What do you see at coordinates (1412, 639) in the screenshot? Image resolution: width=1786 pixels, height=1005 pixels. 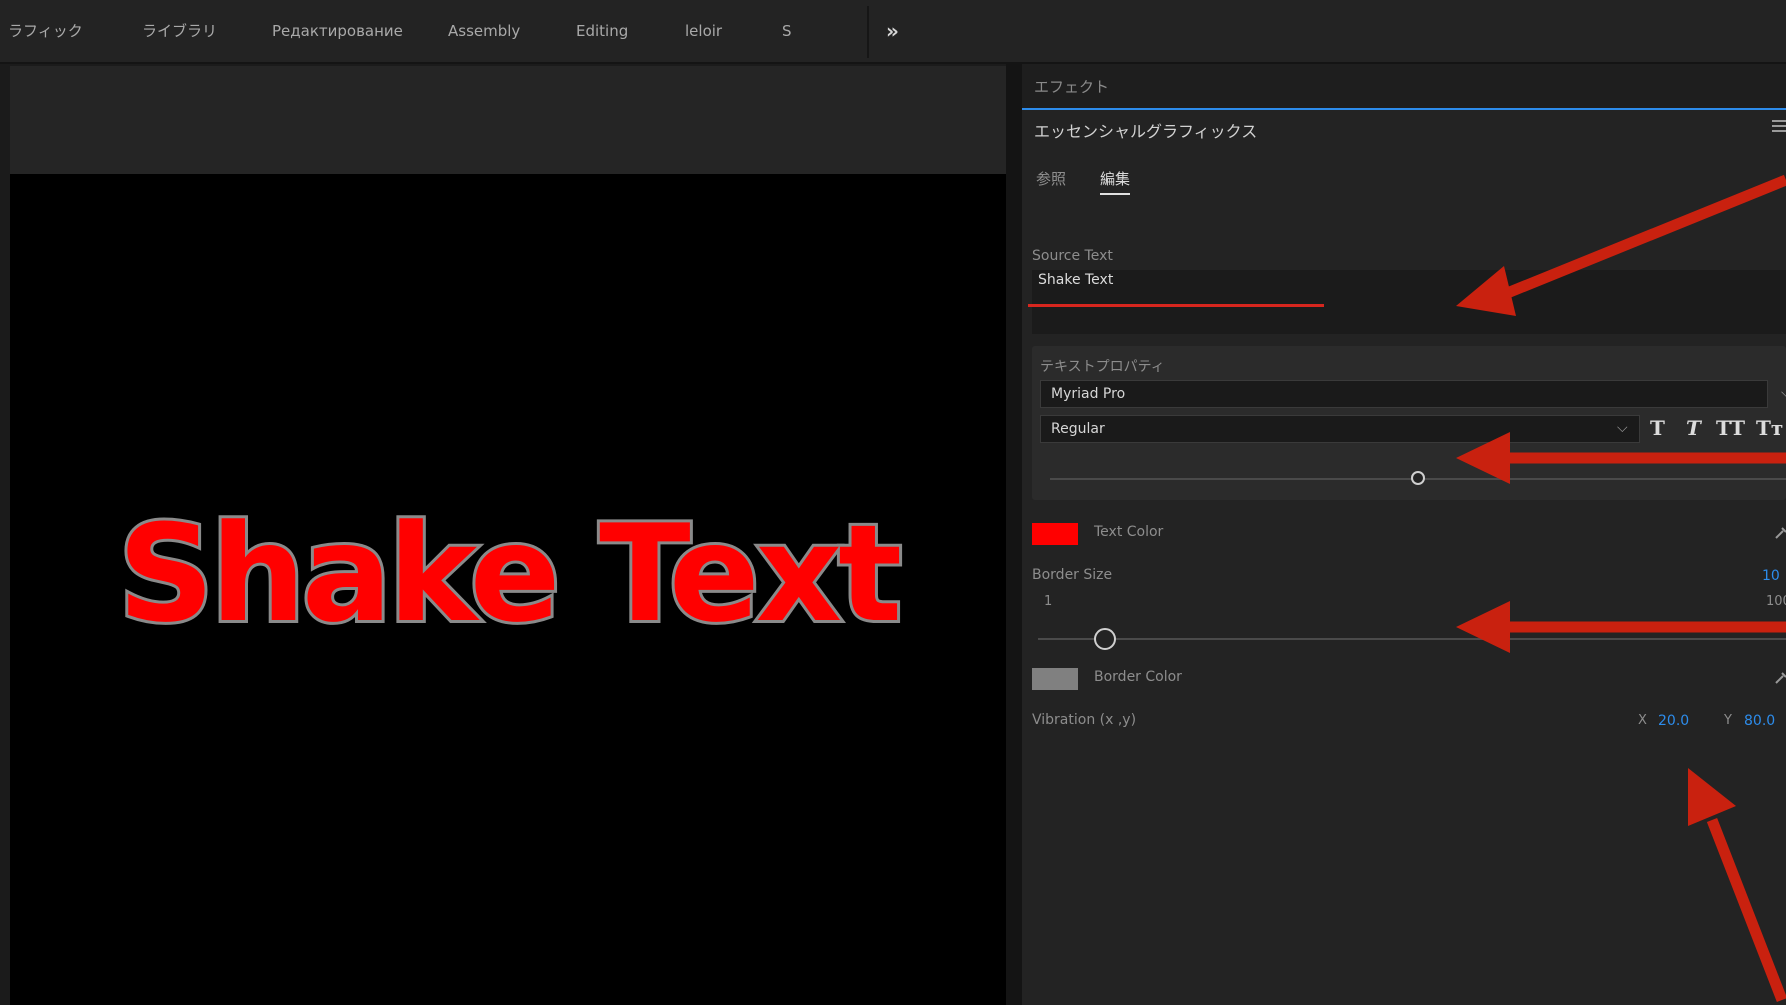 I see `border-size-slider-track` at bounding box center [1412, 639].